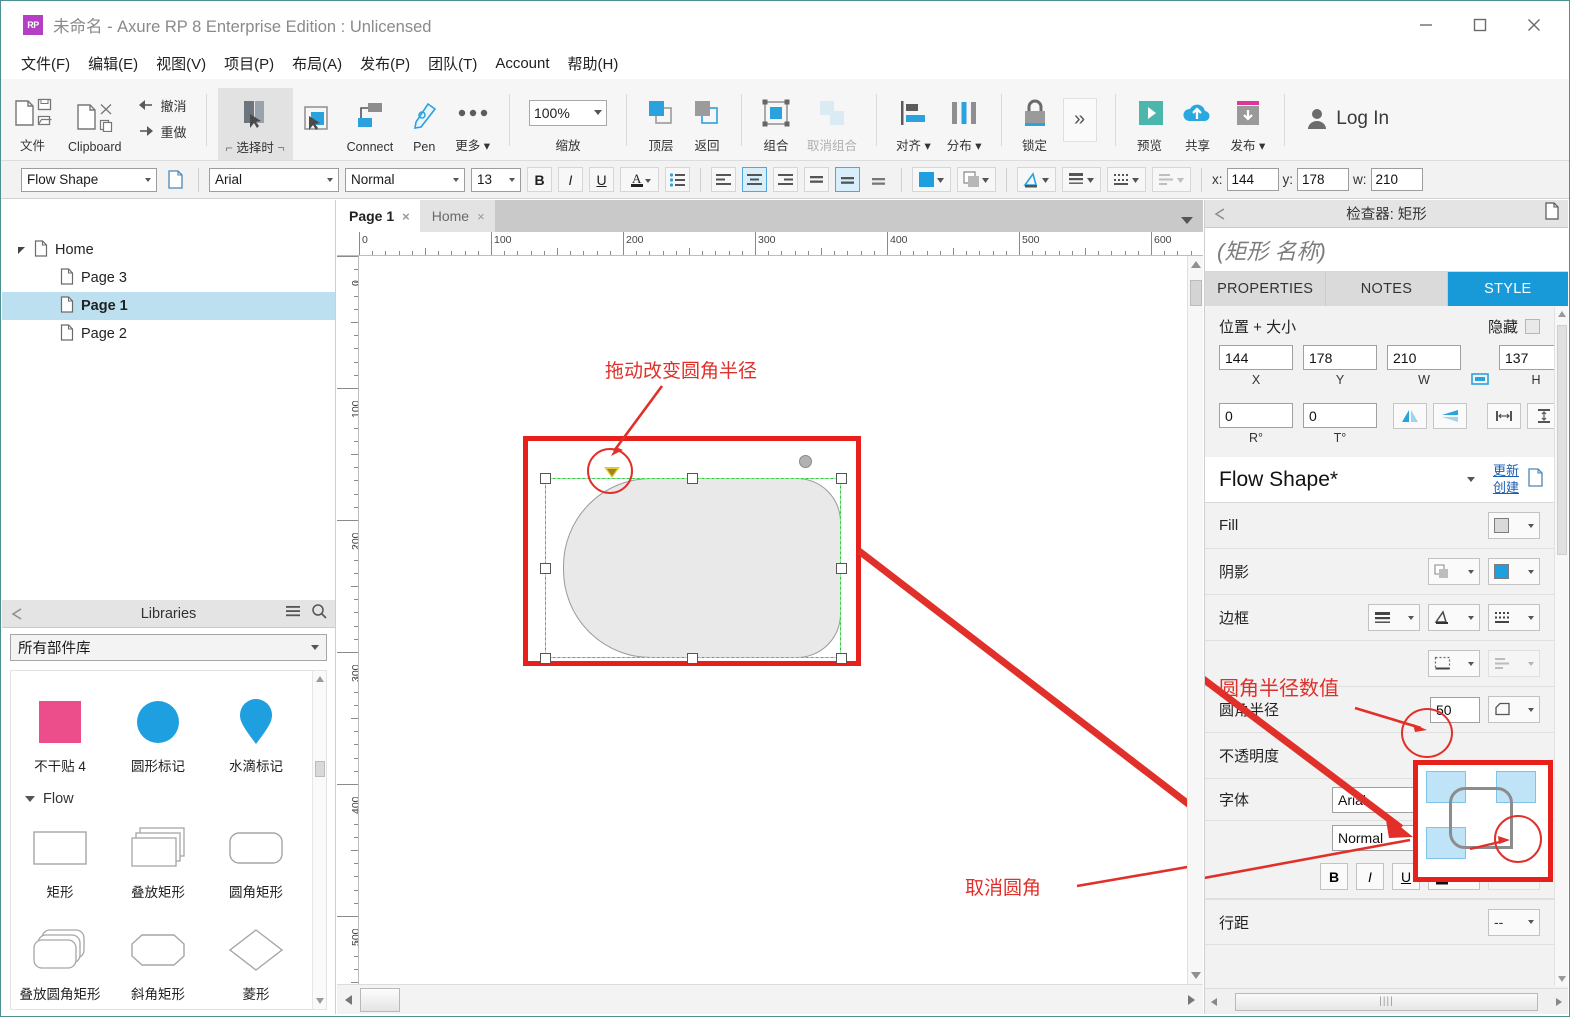 This screenshot has height=1017, width=1570. Describe the element at coordinates (481, 216) in the screenshot. I see `close-icon: ×` at that location.